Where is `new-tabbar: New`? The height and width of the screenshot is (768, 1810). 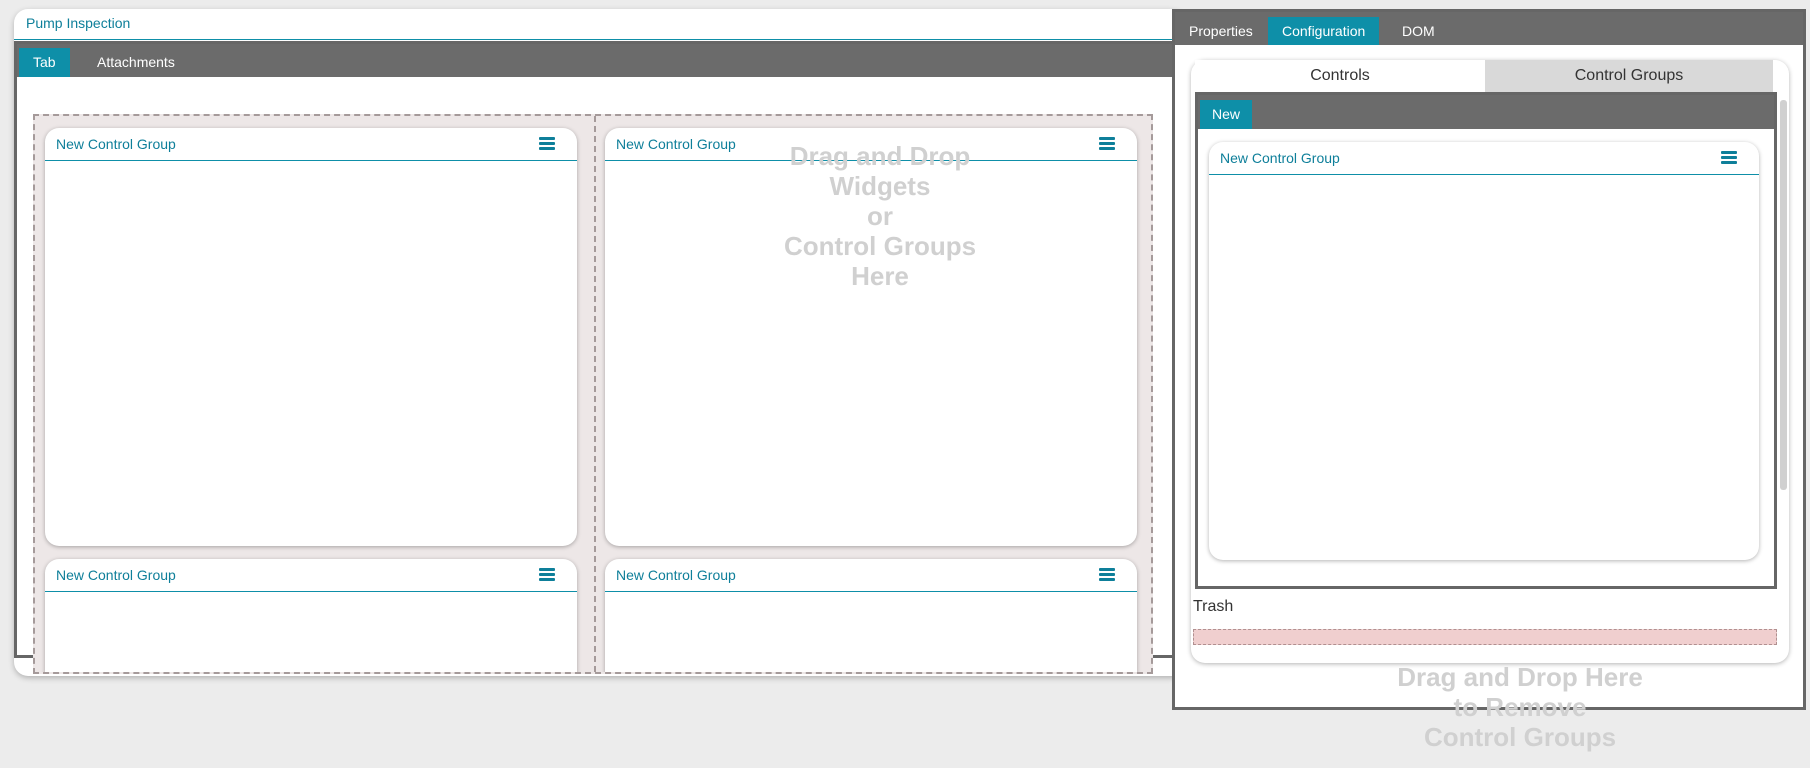 new-tabbar: New is located at coordinates (1486, 112).